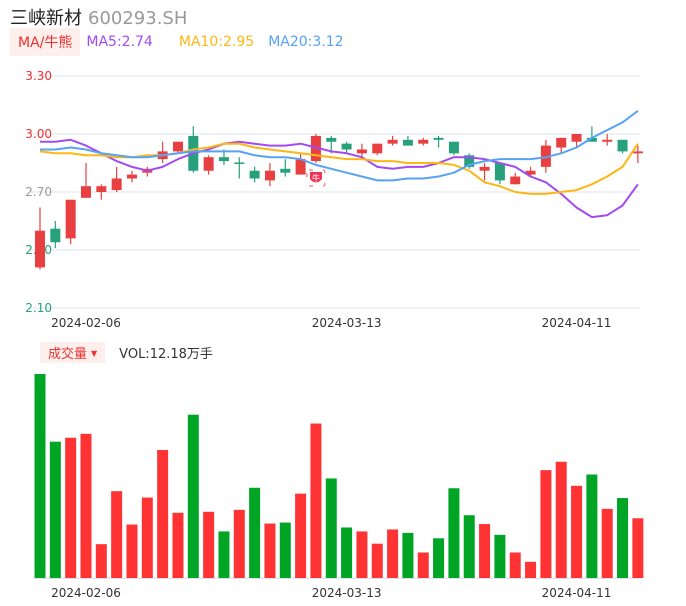 This screenshot has width=686, height=606. Describe the element at coordinates (577, 323) in the screenshot. I see `x-tick-label: 2024-04-11` at that location.